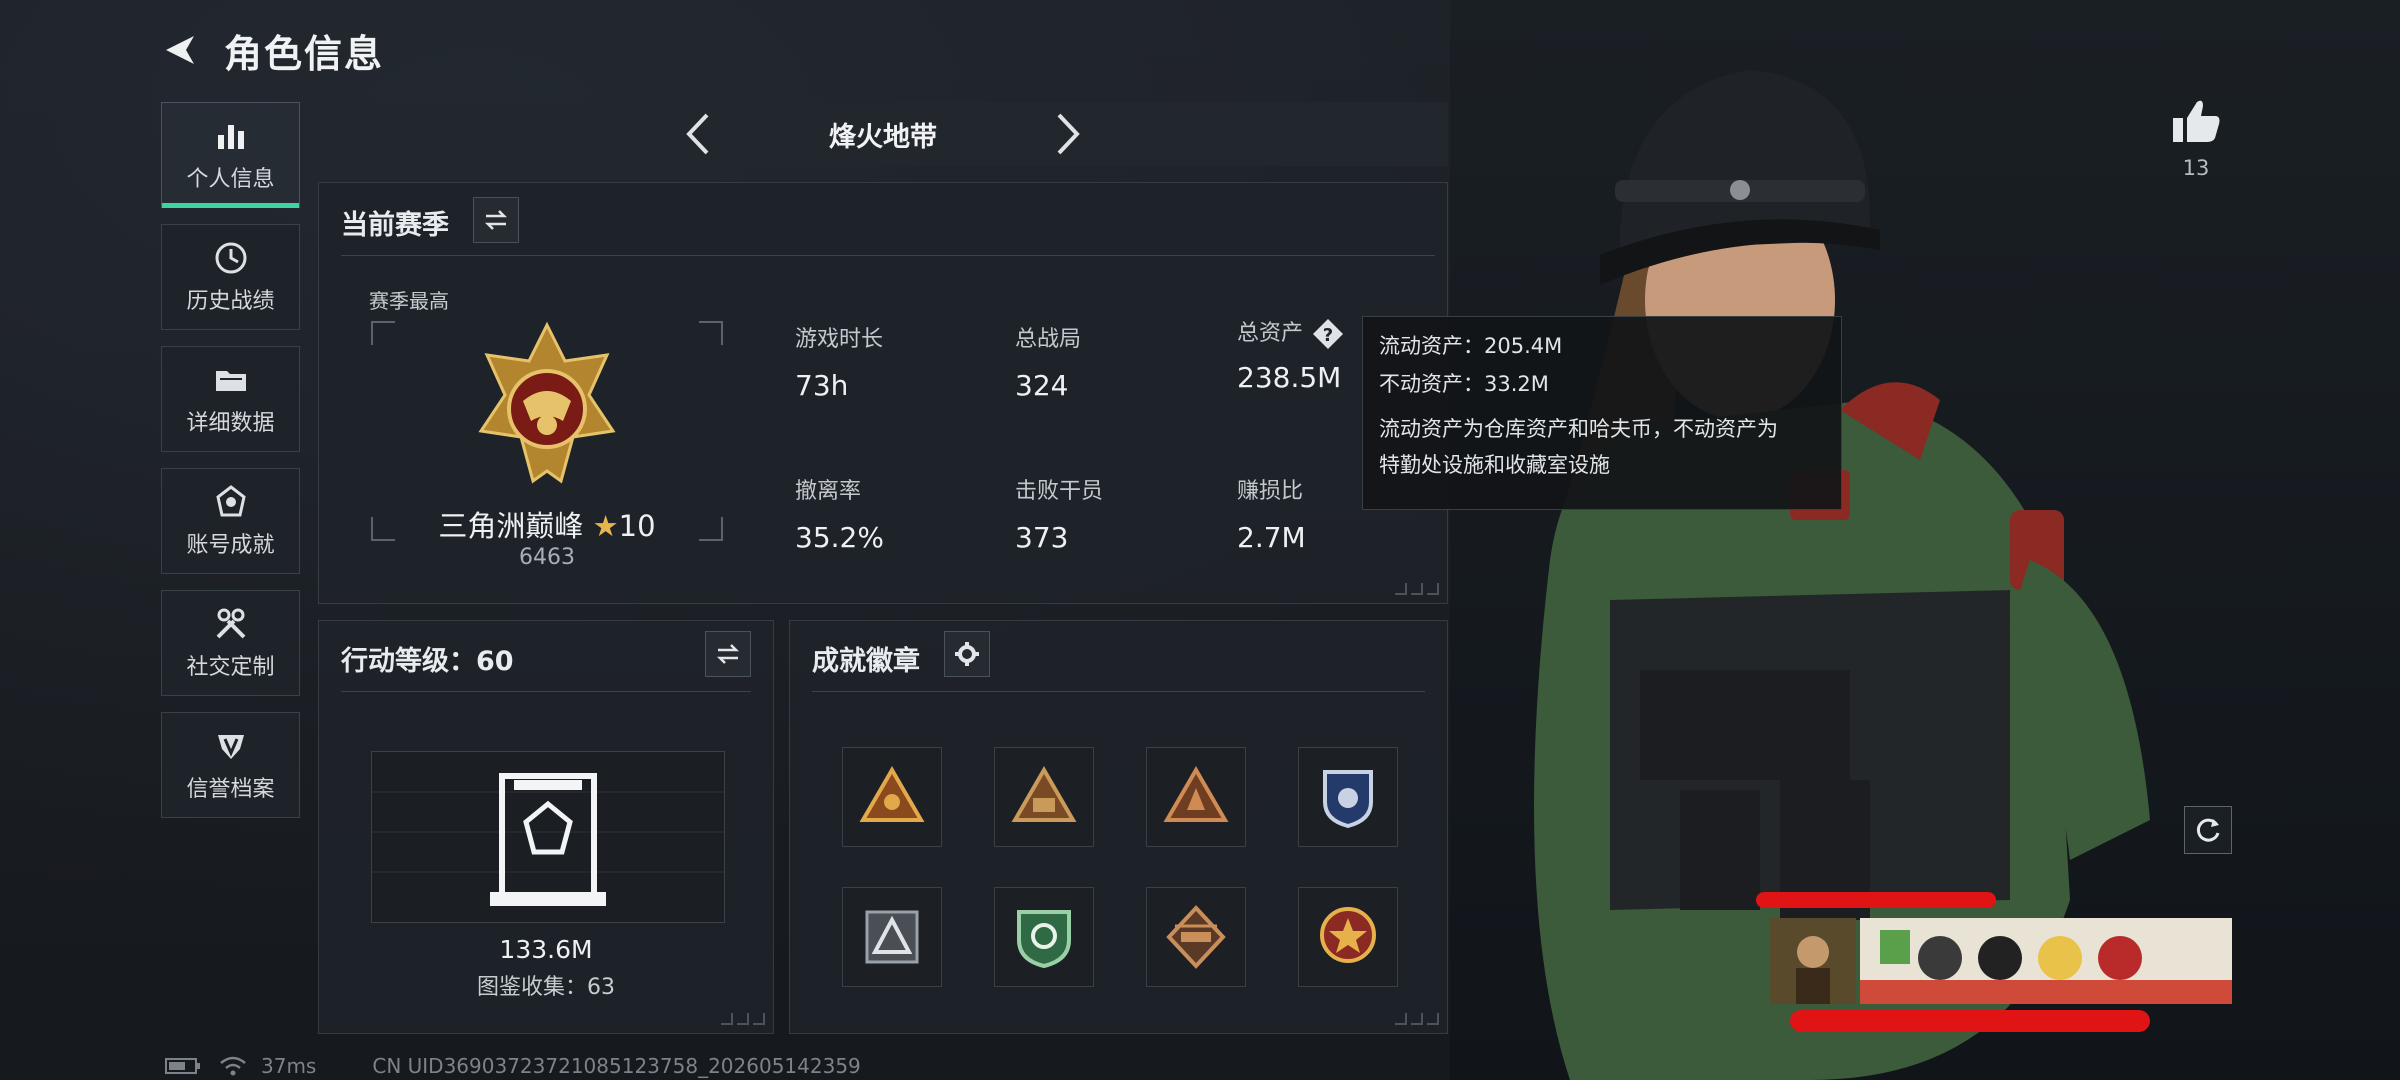  I want to click on stat-value: 373, so click(1042, 537).